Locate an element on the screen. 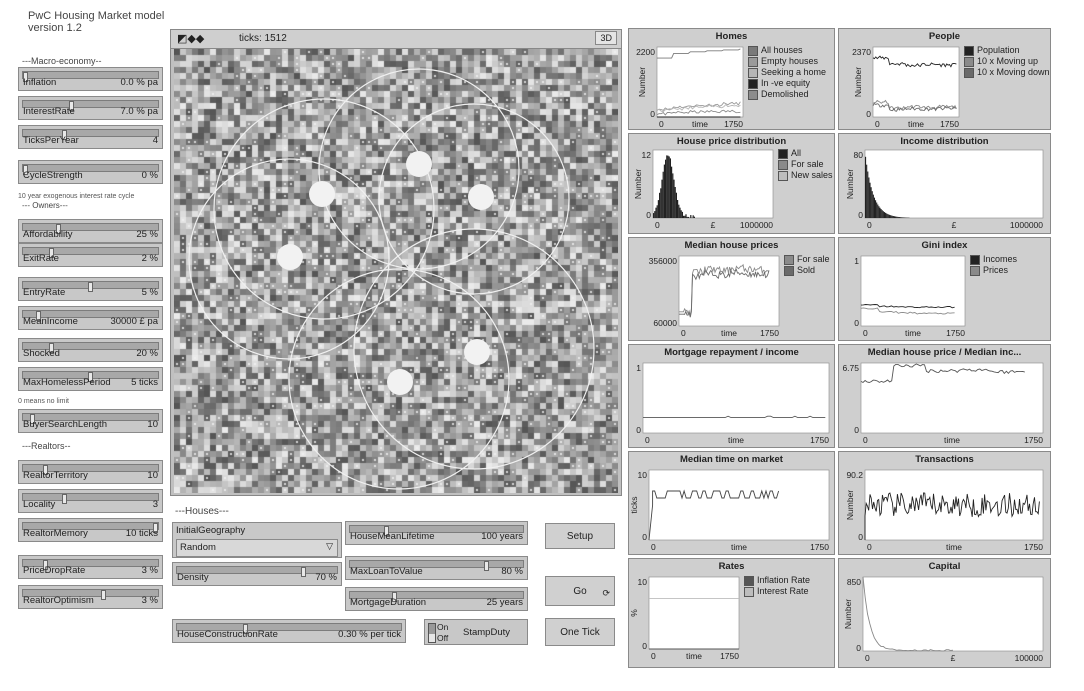 The width and height of the screenshot is (1084, 691). slider-cyclestrength: CycleStrength 0 % is located at coordinates (90, 172).